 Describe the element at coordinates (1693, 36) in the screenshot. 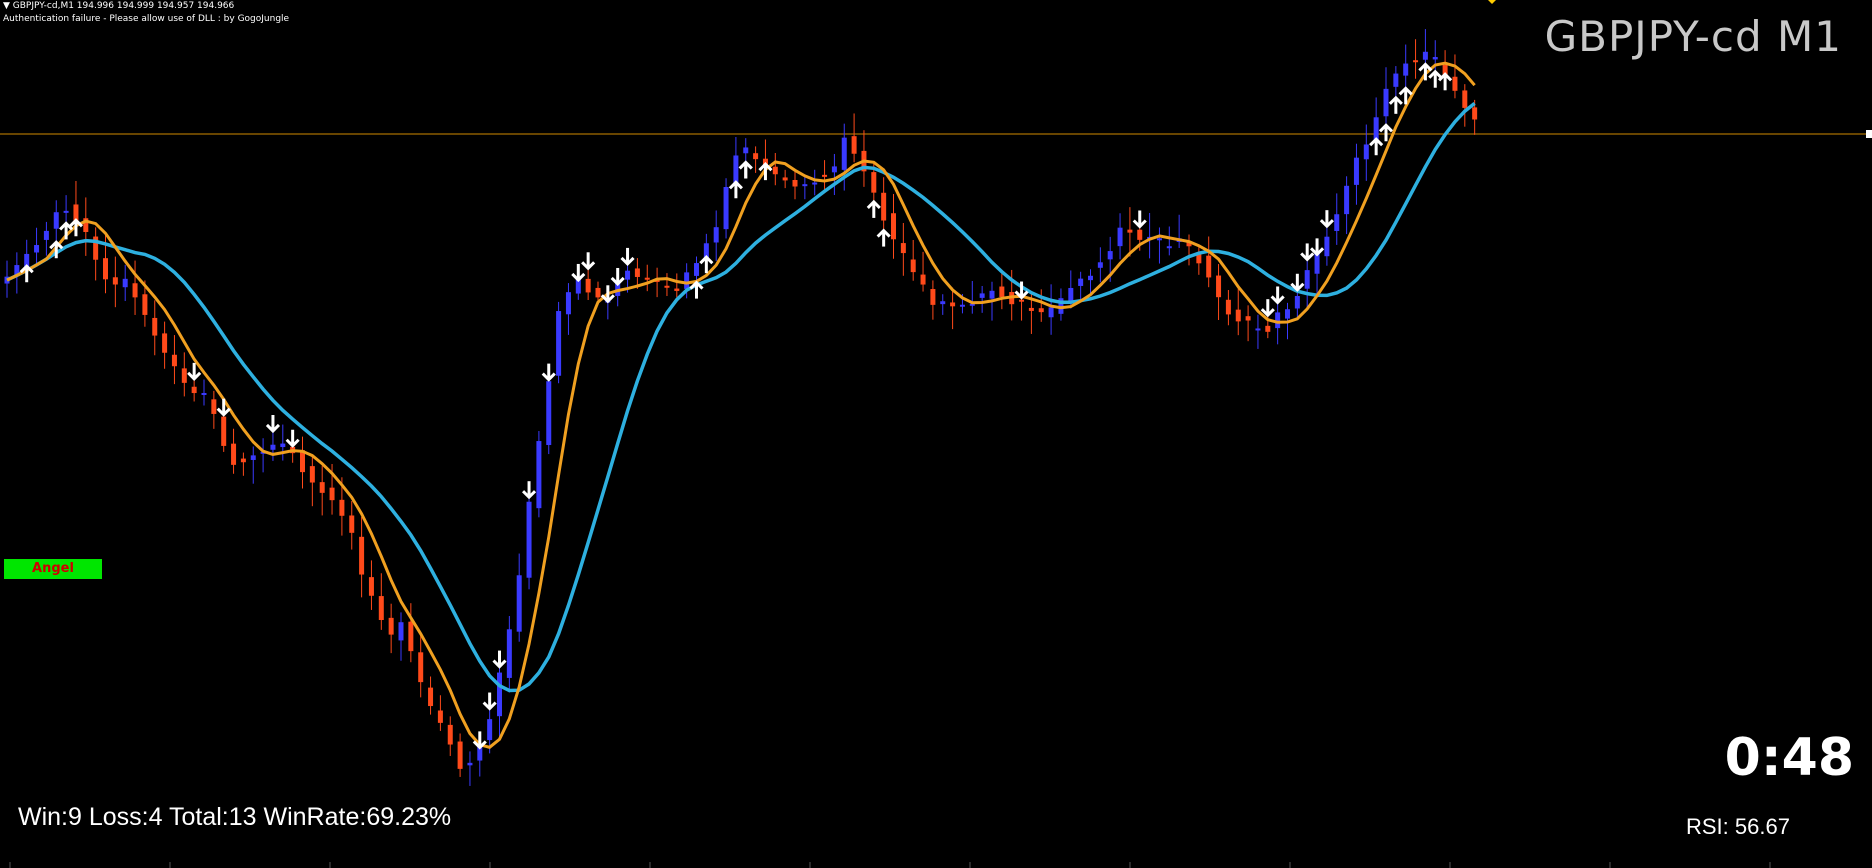

I see `symbol-title: GBPJPY-cd M1` at that location.